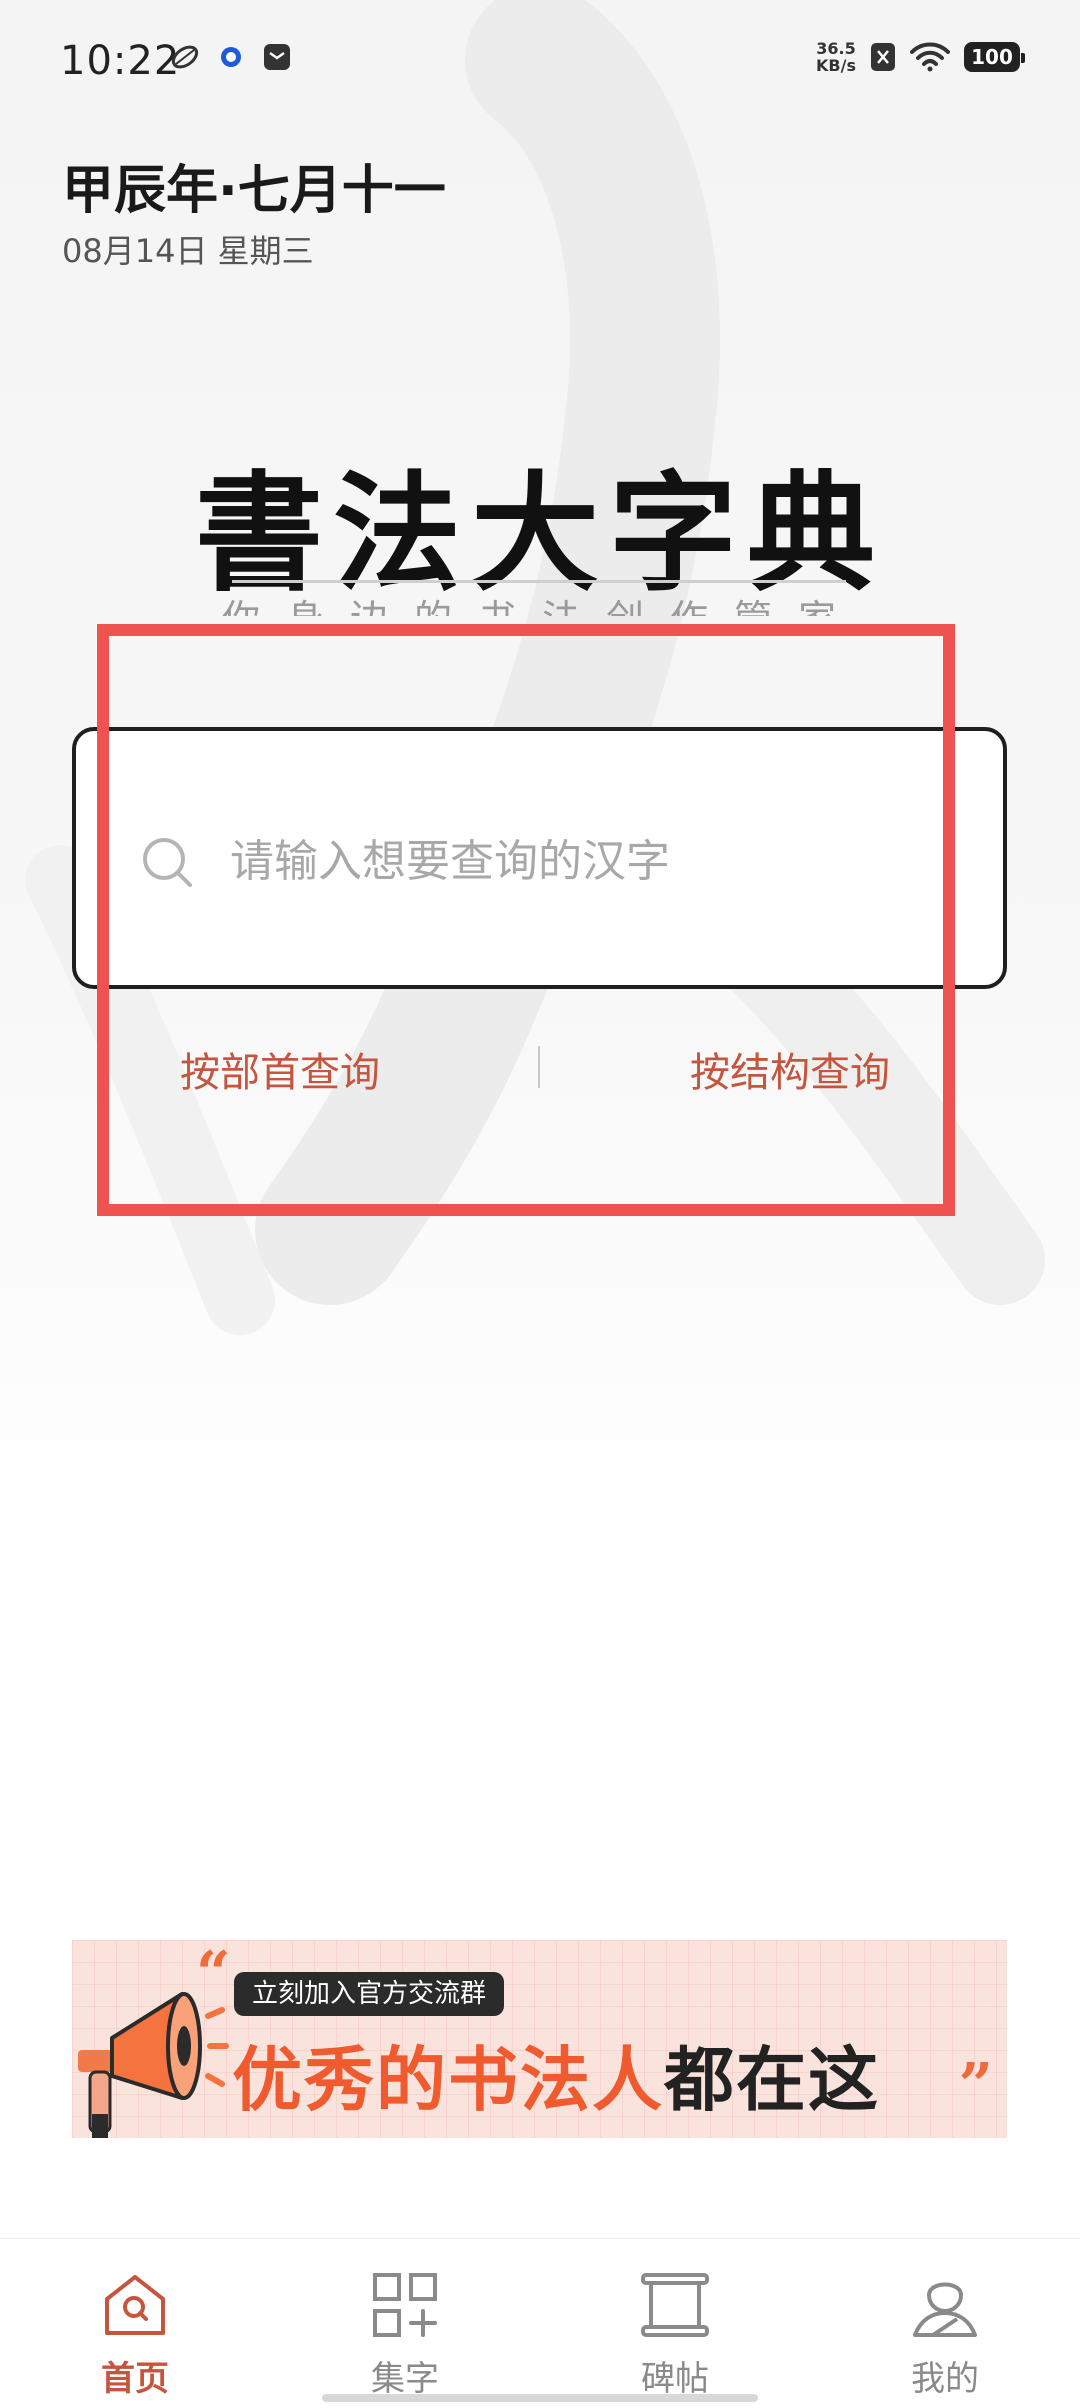 The image size is (1080, 2408). I want to click on status-left-icons, so click(231, 57).